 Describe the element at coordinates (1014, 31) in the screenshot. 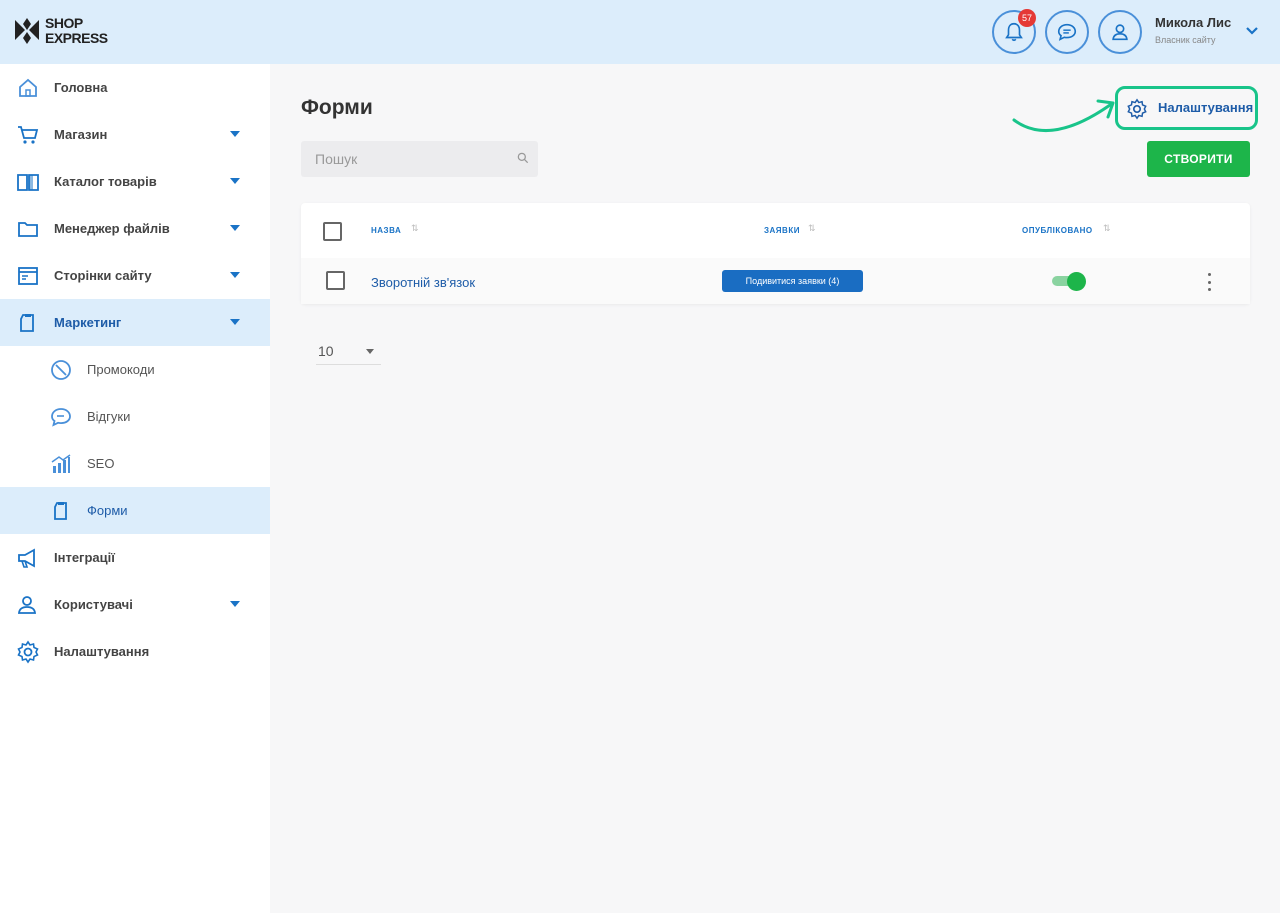

I see `notifications-button: 57` at that location.